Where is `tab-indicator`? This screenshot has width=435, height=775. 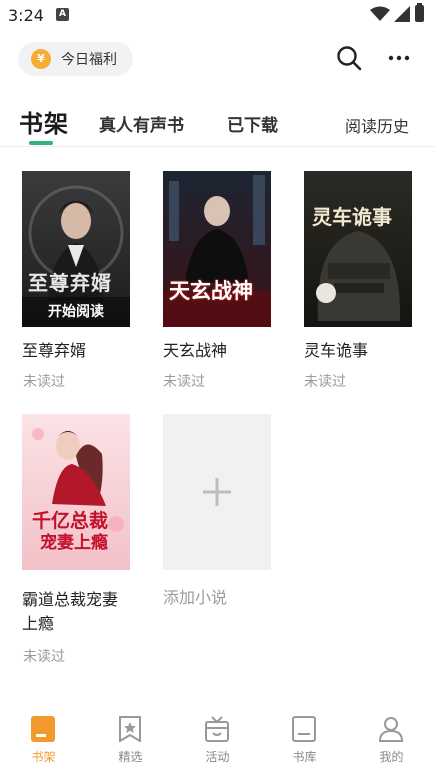 tab-indicator is located at coordinates (41, 143).